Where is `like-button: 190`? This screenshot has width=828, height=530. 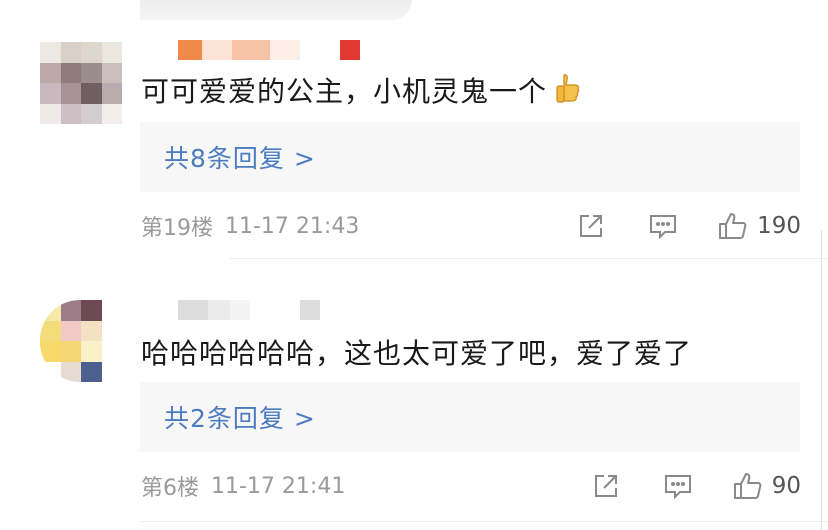 like-button: 190 is located at coordinates (759, 226).